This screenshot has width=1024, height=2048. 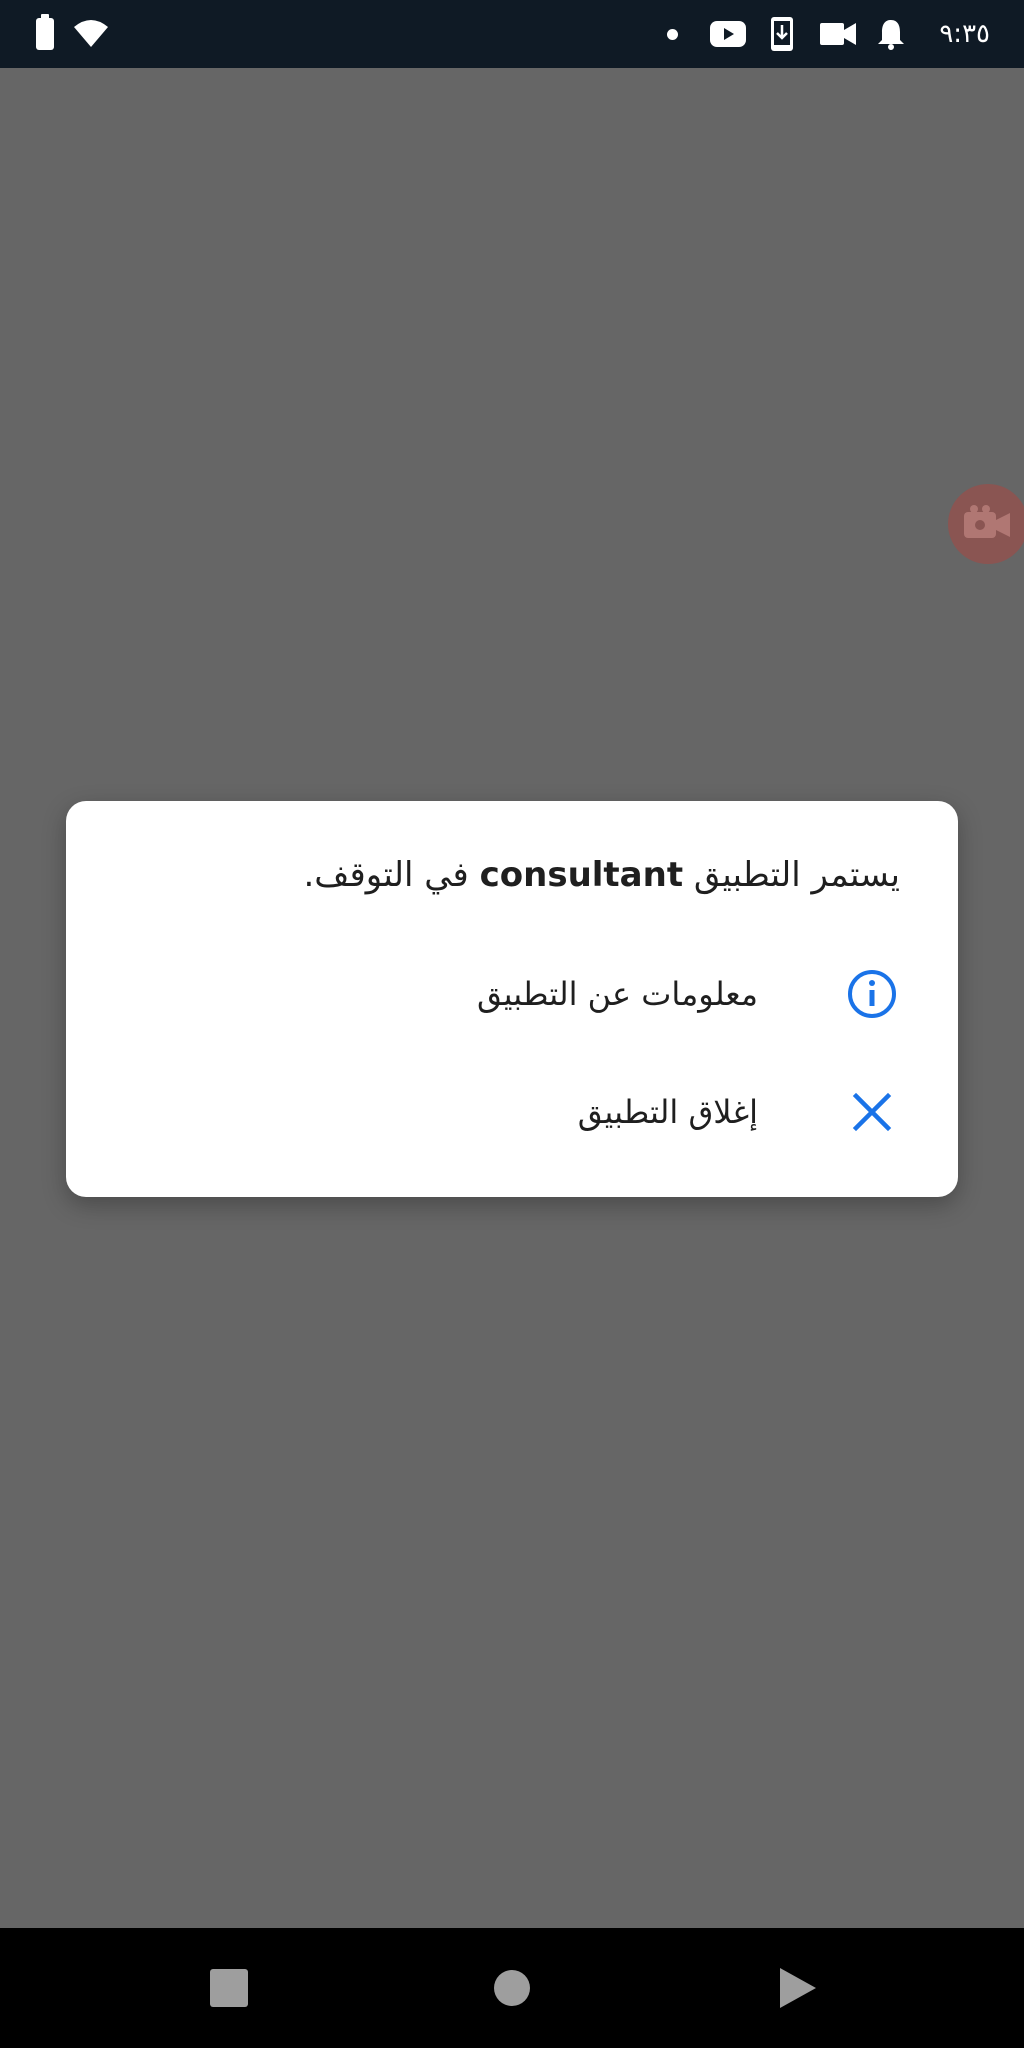 I want to click on title-suffix: في التوقف., so click(x=386, y=875).